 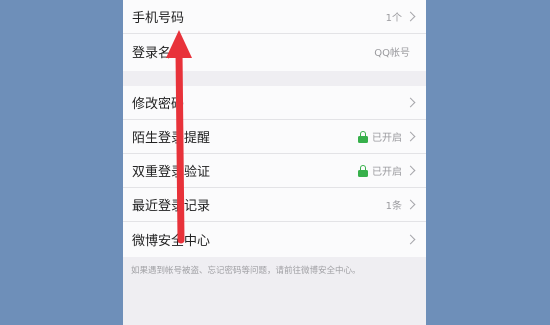 I want to click on account-group: 手机号码 1个 登录名 QQ帐号, so click(x=274, y=35).